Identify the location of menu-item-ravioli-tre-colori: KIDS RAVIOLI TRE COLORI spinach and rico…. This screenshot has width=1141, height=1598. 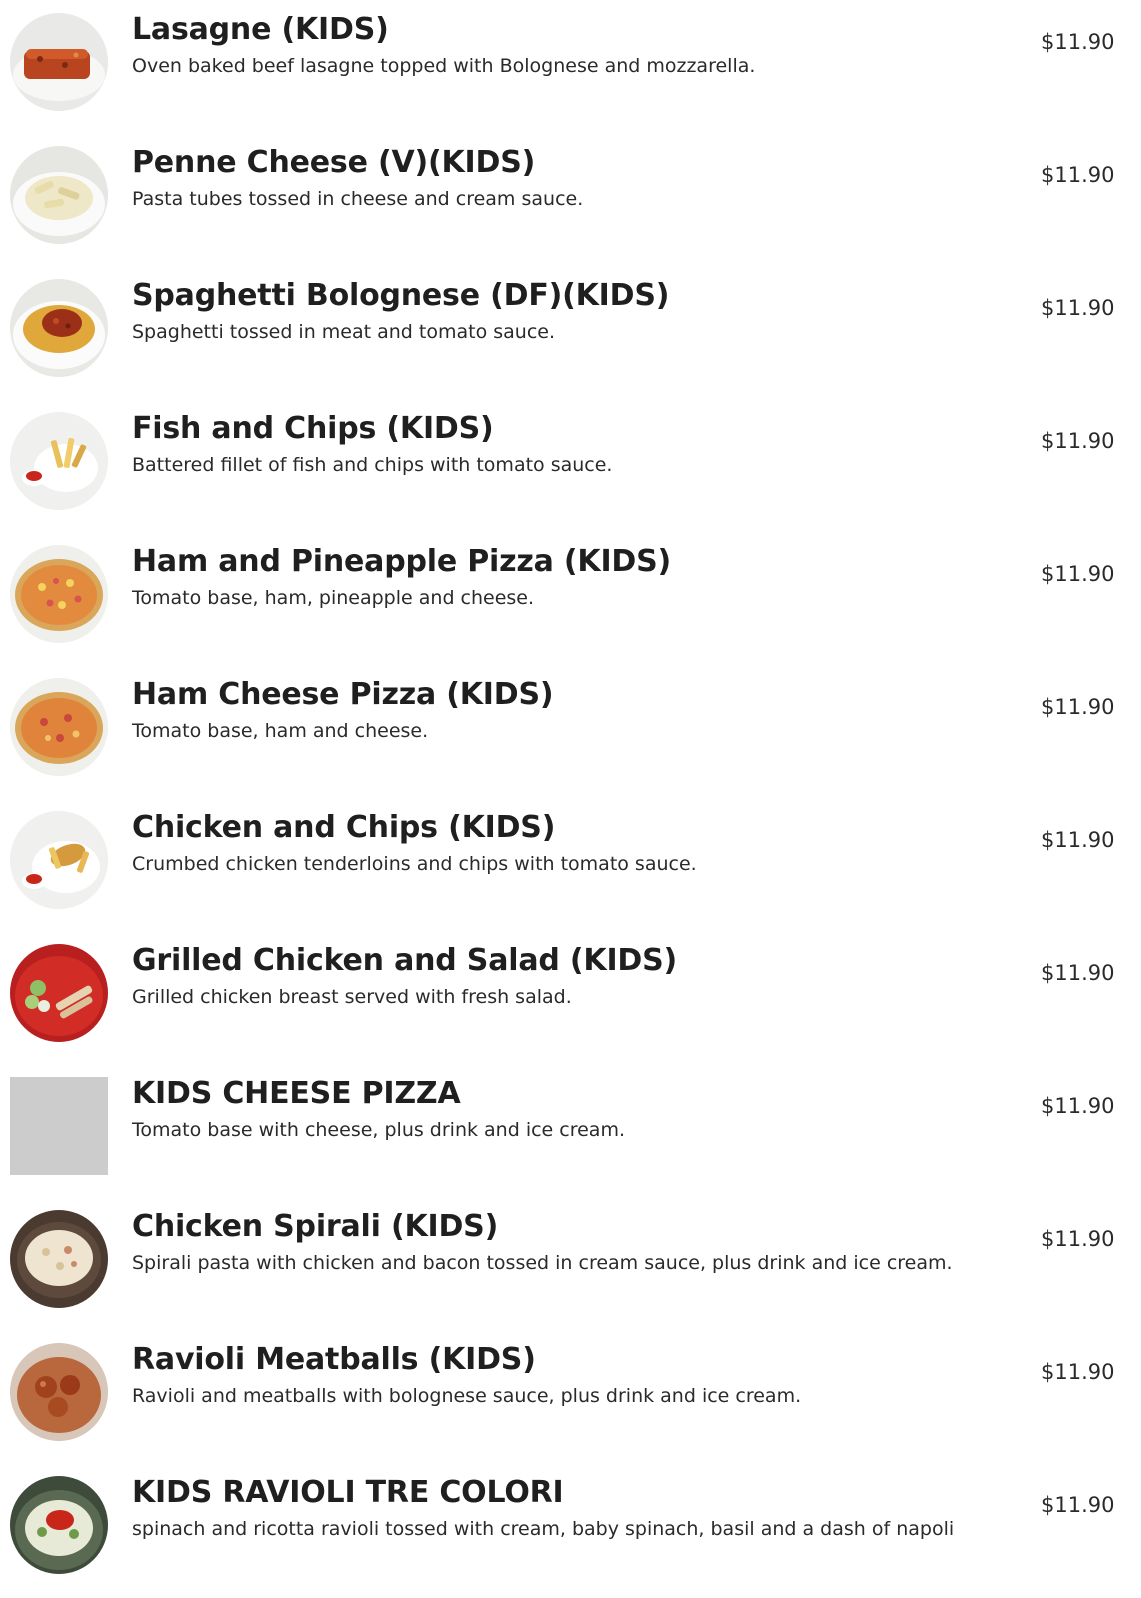
(570, 1529).